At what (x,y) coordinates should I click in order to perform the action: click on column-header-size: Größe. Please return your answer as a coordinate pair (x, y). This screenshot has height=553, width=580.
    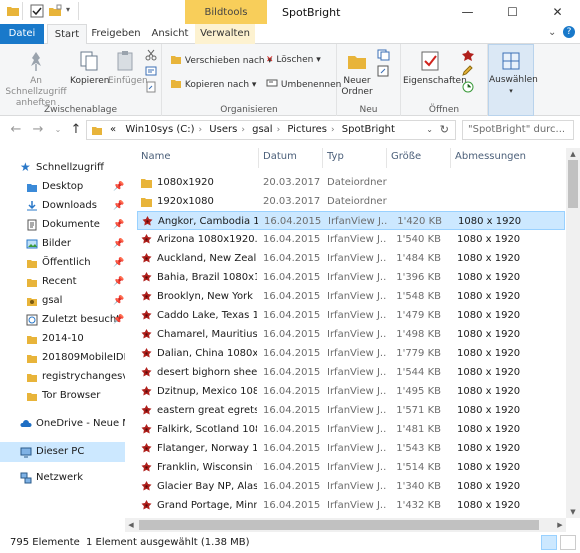
    Looking at the image, I should click on (419, 158).